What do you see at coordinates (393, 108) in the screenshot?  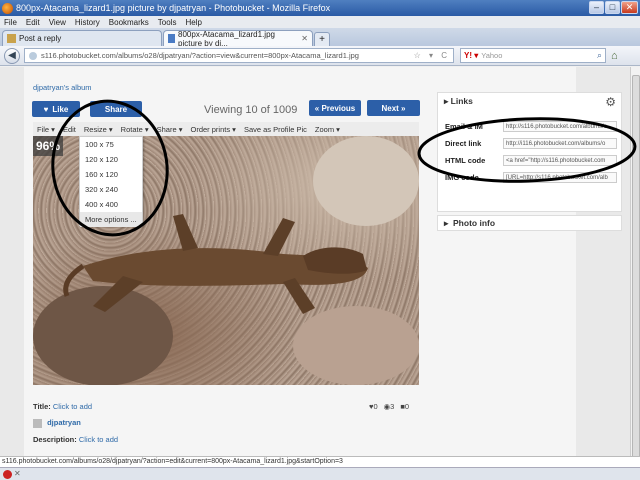 I see `next-button: Next »` at bounding box center [393, 108].